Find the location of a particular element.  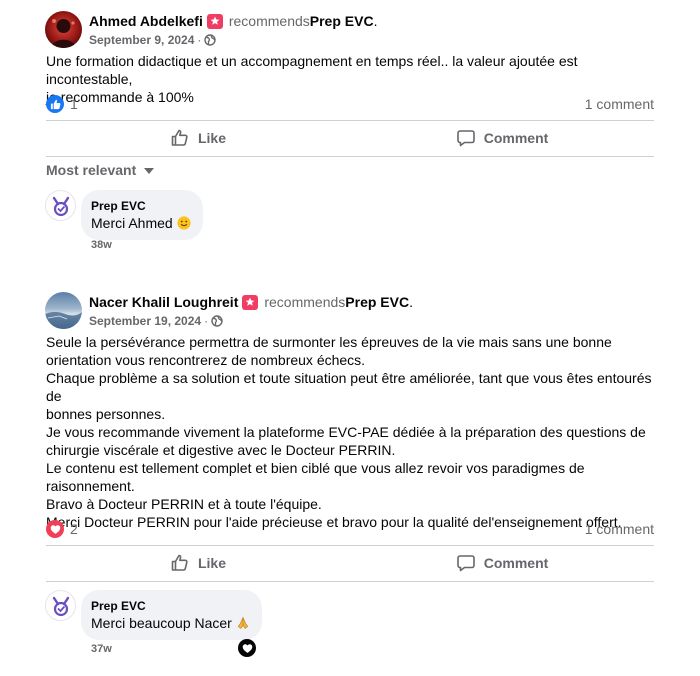

comment-bubble: Prep EVC Merci beaucoup Nacer is located at coordinates (171, 615).